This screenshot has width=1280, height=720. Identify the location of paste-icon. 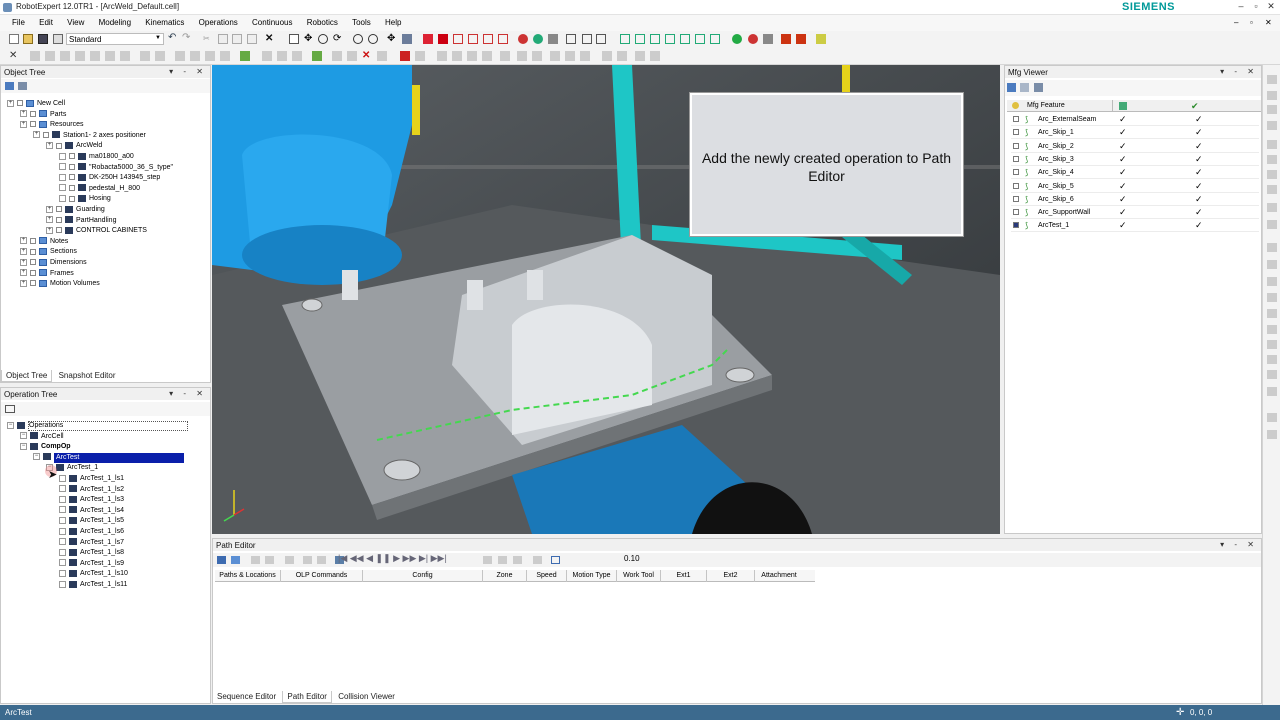
(237, 39).